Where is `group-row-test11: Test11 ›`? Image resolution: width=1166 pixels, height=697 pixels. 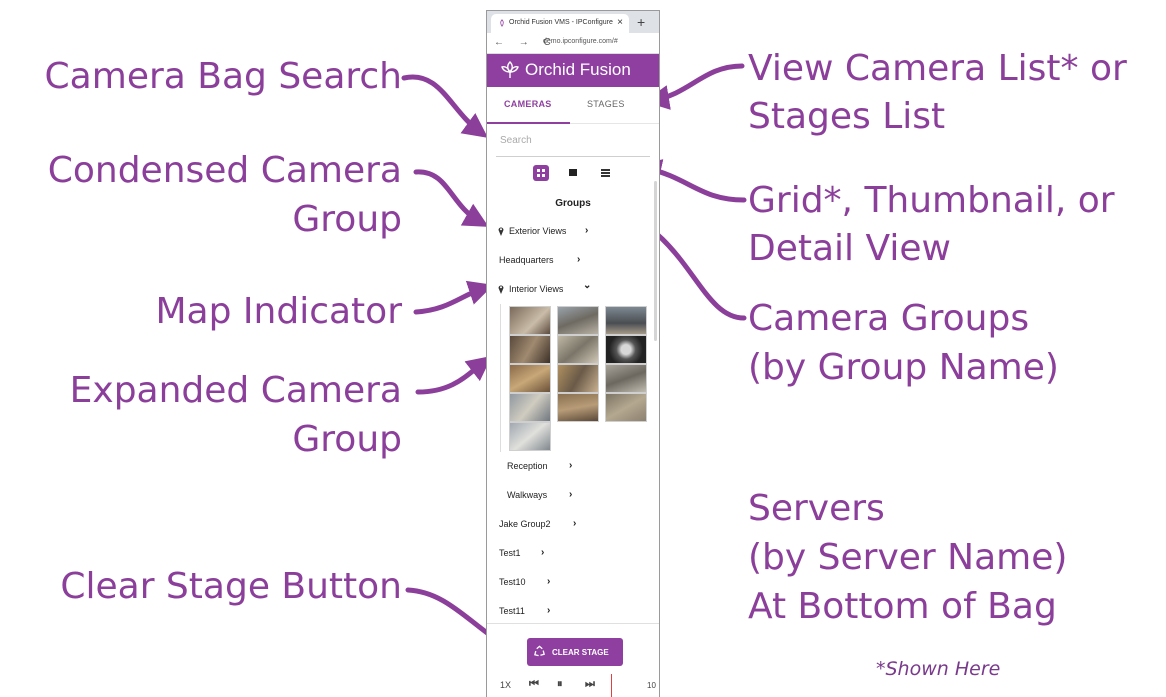
group-row-test11: Test11 › is located at coordinates (573, 611).